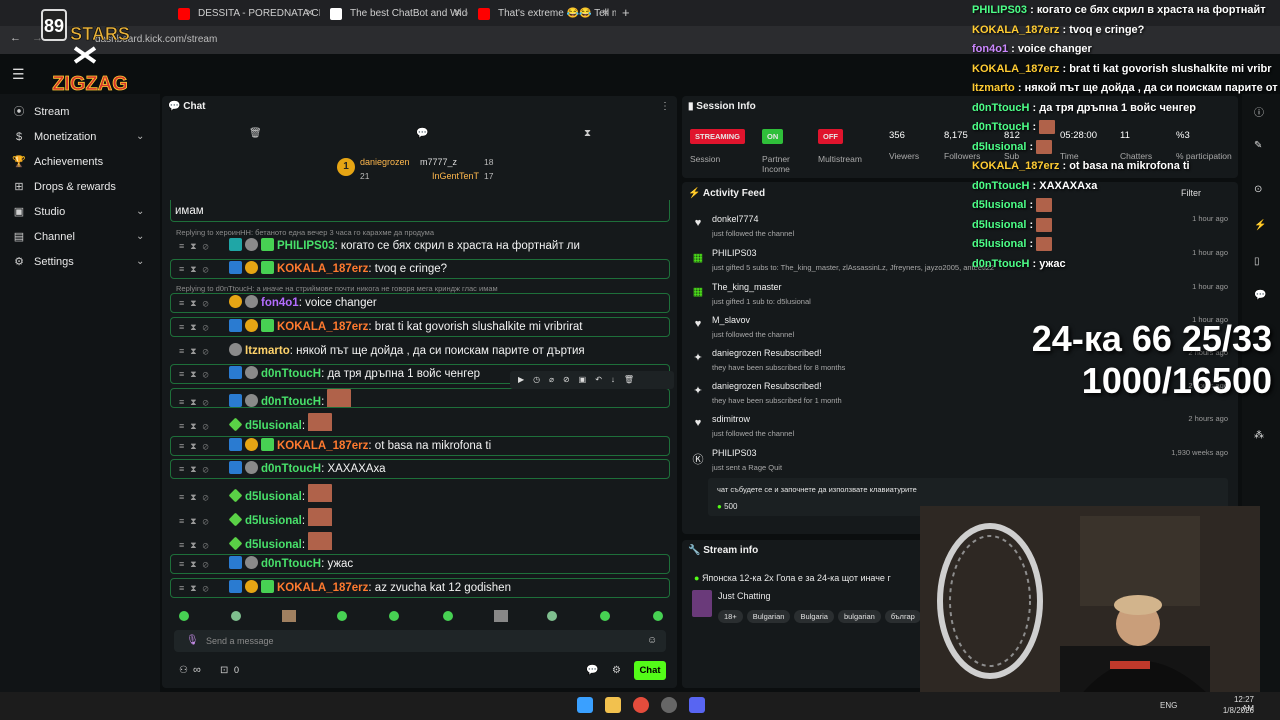  What do you see at coordinates (650, 670) in the screenshot?
I see `send-chat-button: Chat` at bounding box center [650, 670].